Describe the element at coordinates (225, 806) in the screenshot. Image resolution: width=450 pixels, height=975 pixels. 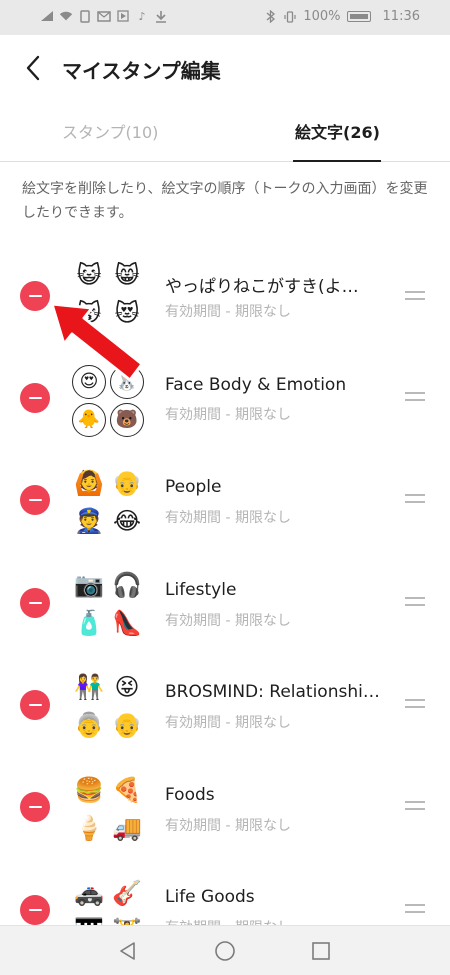
I see `list-item: 🍔 🍕 🍦 🚚 Foods 有効期間 - 期限なし` at that location.